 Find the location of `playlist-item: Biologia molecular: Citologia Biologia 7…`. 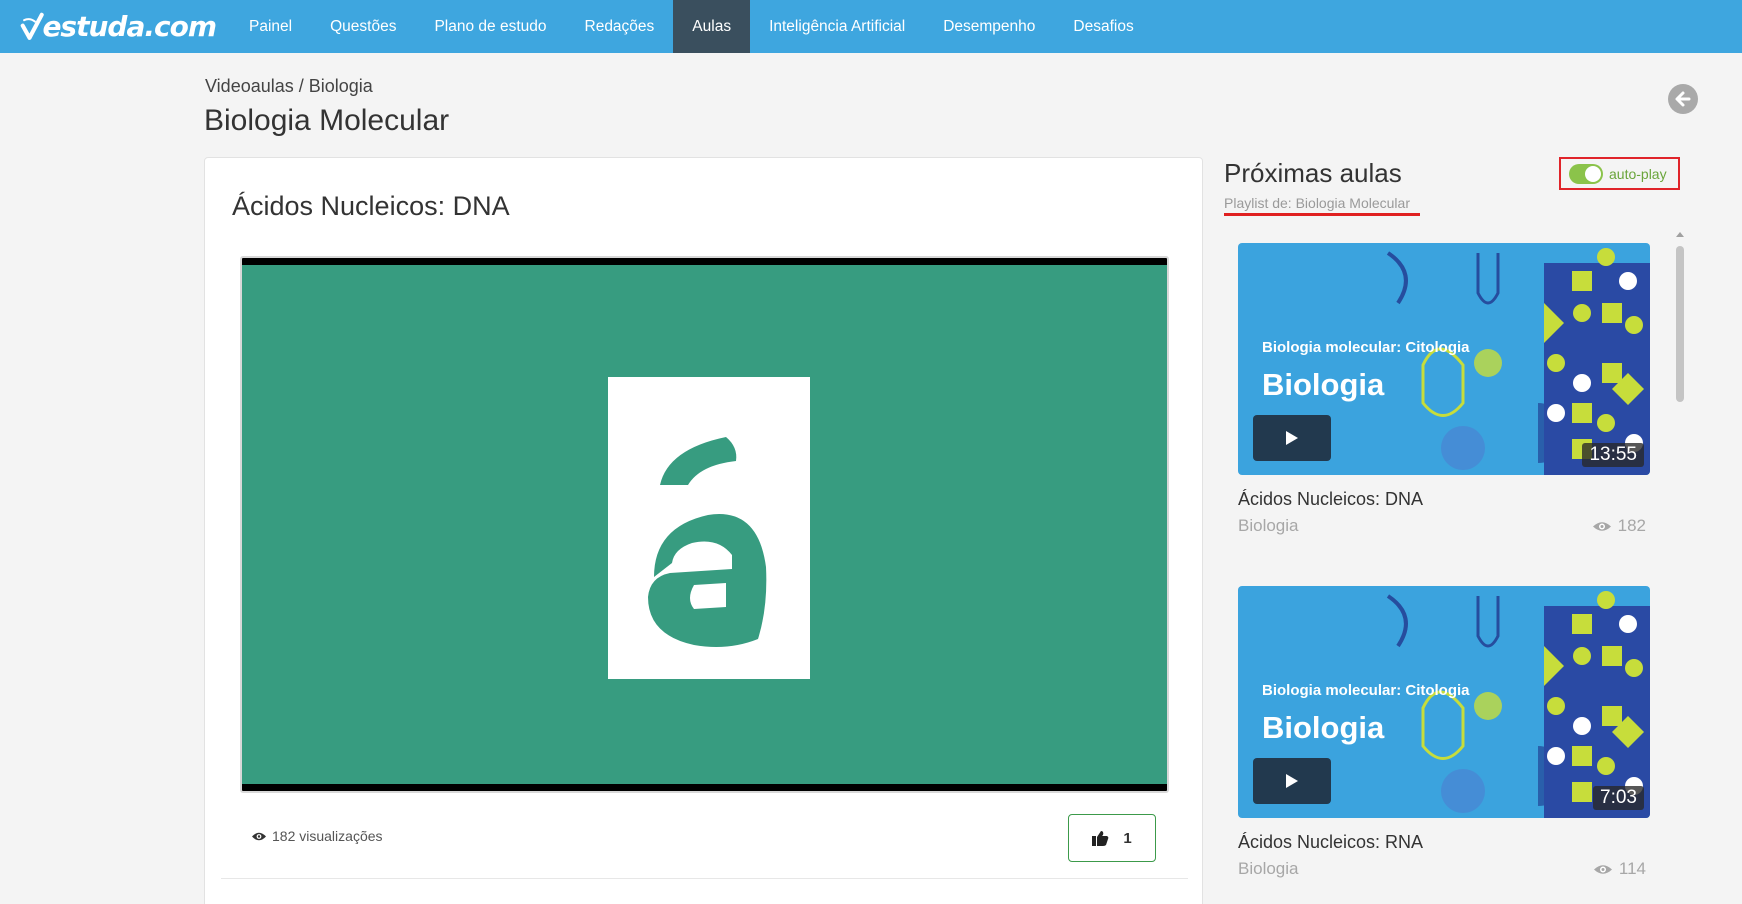

playlist-item: Biologia molecular: Citologia Biologia 7… is located at coordinates (1444, 732).